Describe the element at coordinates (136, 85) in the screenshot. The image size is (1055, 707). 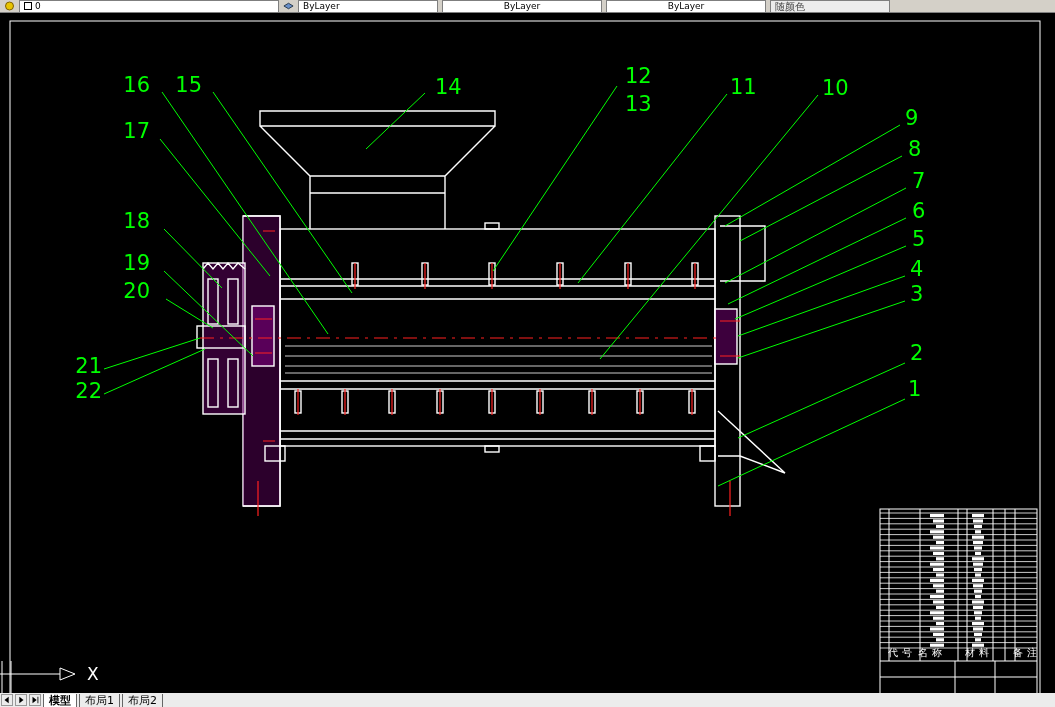
I see `part-number: 16` at that location.